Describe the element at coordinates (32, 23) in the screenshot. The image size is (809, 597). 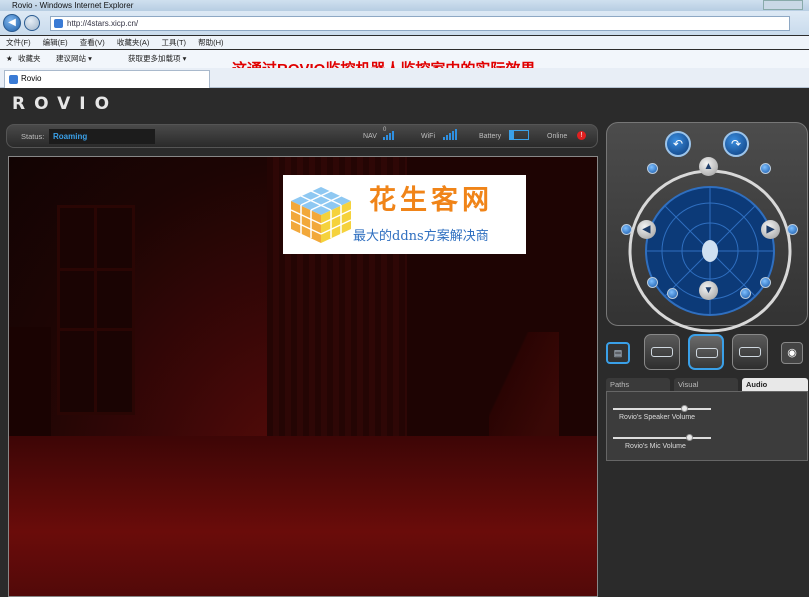
I see `forward-button` at that location.